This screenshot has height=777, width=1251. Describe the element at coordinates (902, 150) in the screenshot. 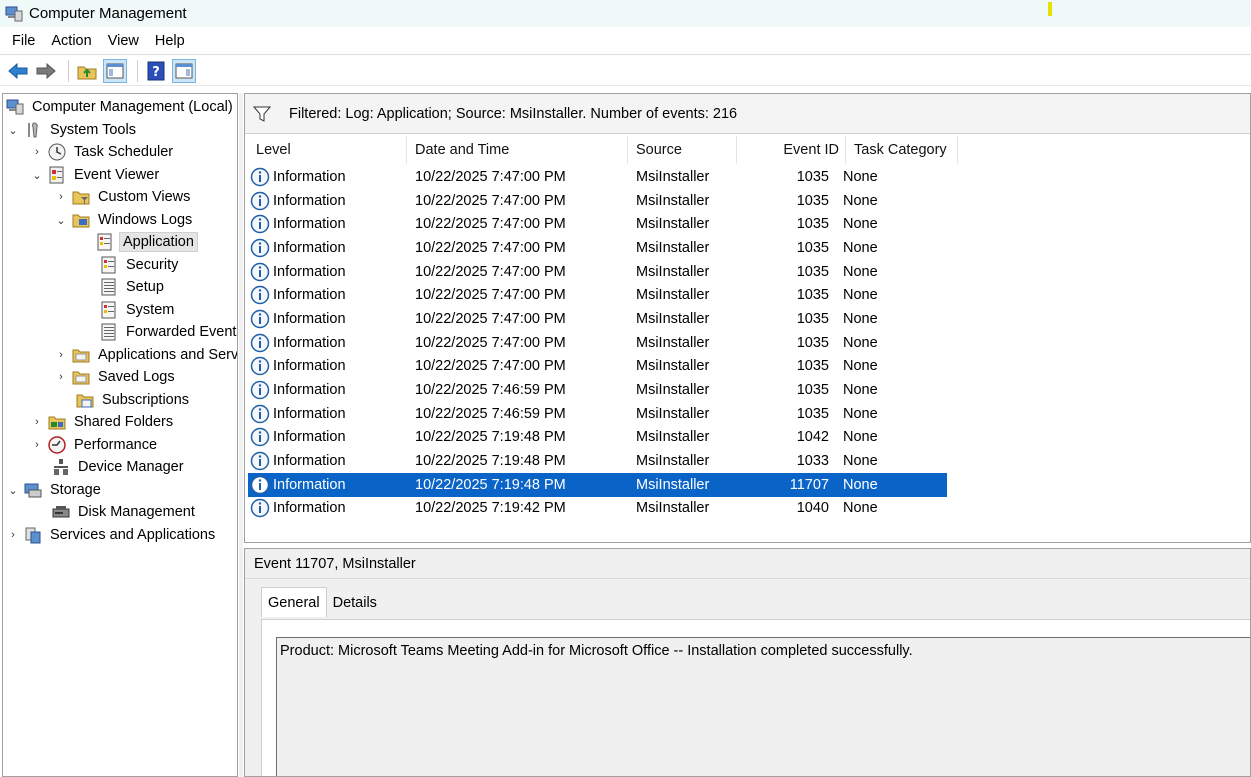

I see `column-header-task-category: Task Category` at that location.